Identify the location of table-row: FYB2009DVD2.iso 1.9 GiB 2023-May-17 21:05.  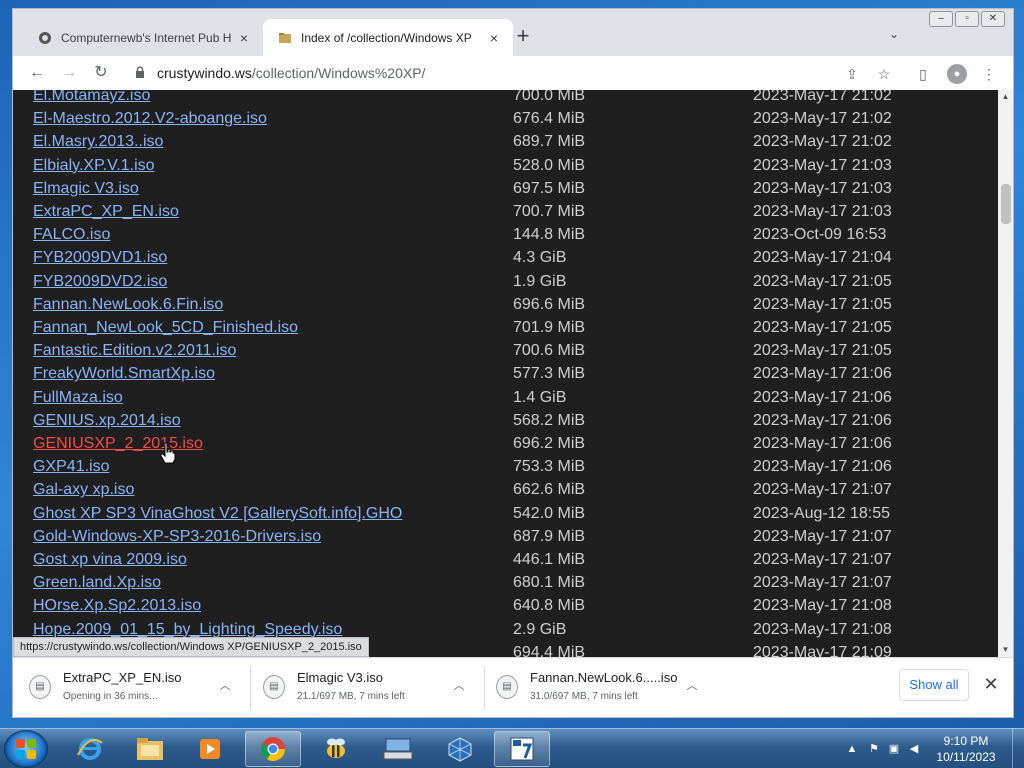
(503, 284).